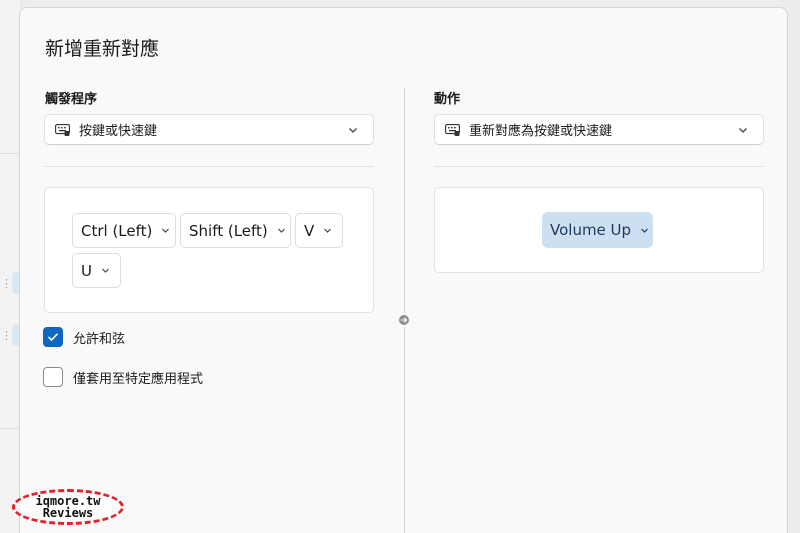 The width and height of the screenshot is (800, 533). Describe the element at coordinates (404, 320) in the screenshot. I see `arrow-right-icon` at that location.